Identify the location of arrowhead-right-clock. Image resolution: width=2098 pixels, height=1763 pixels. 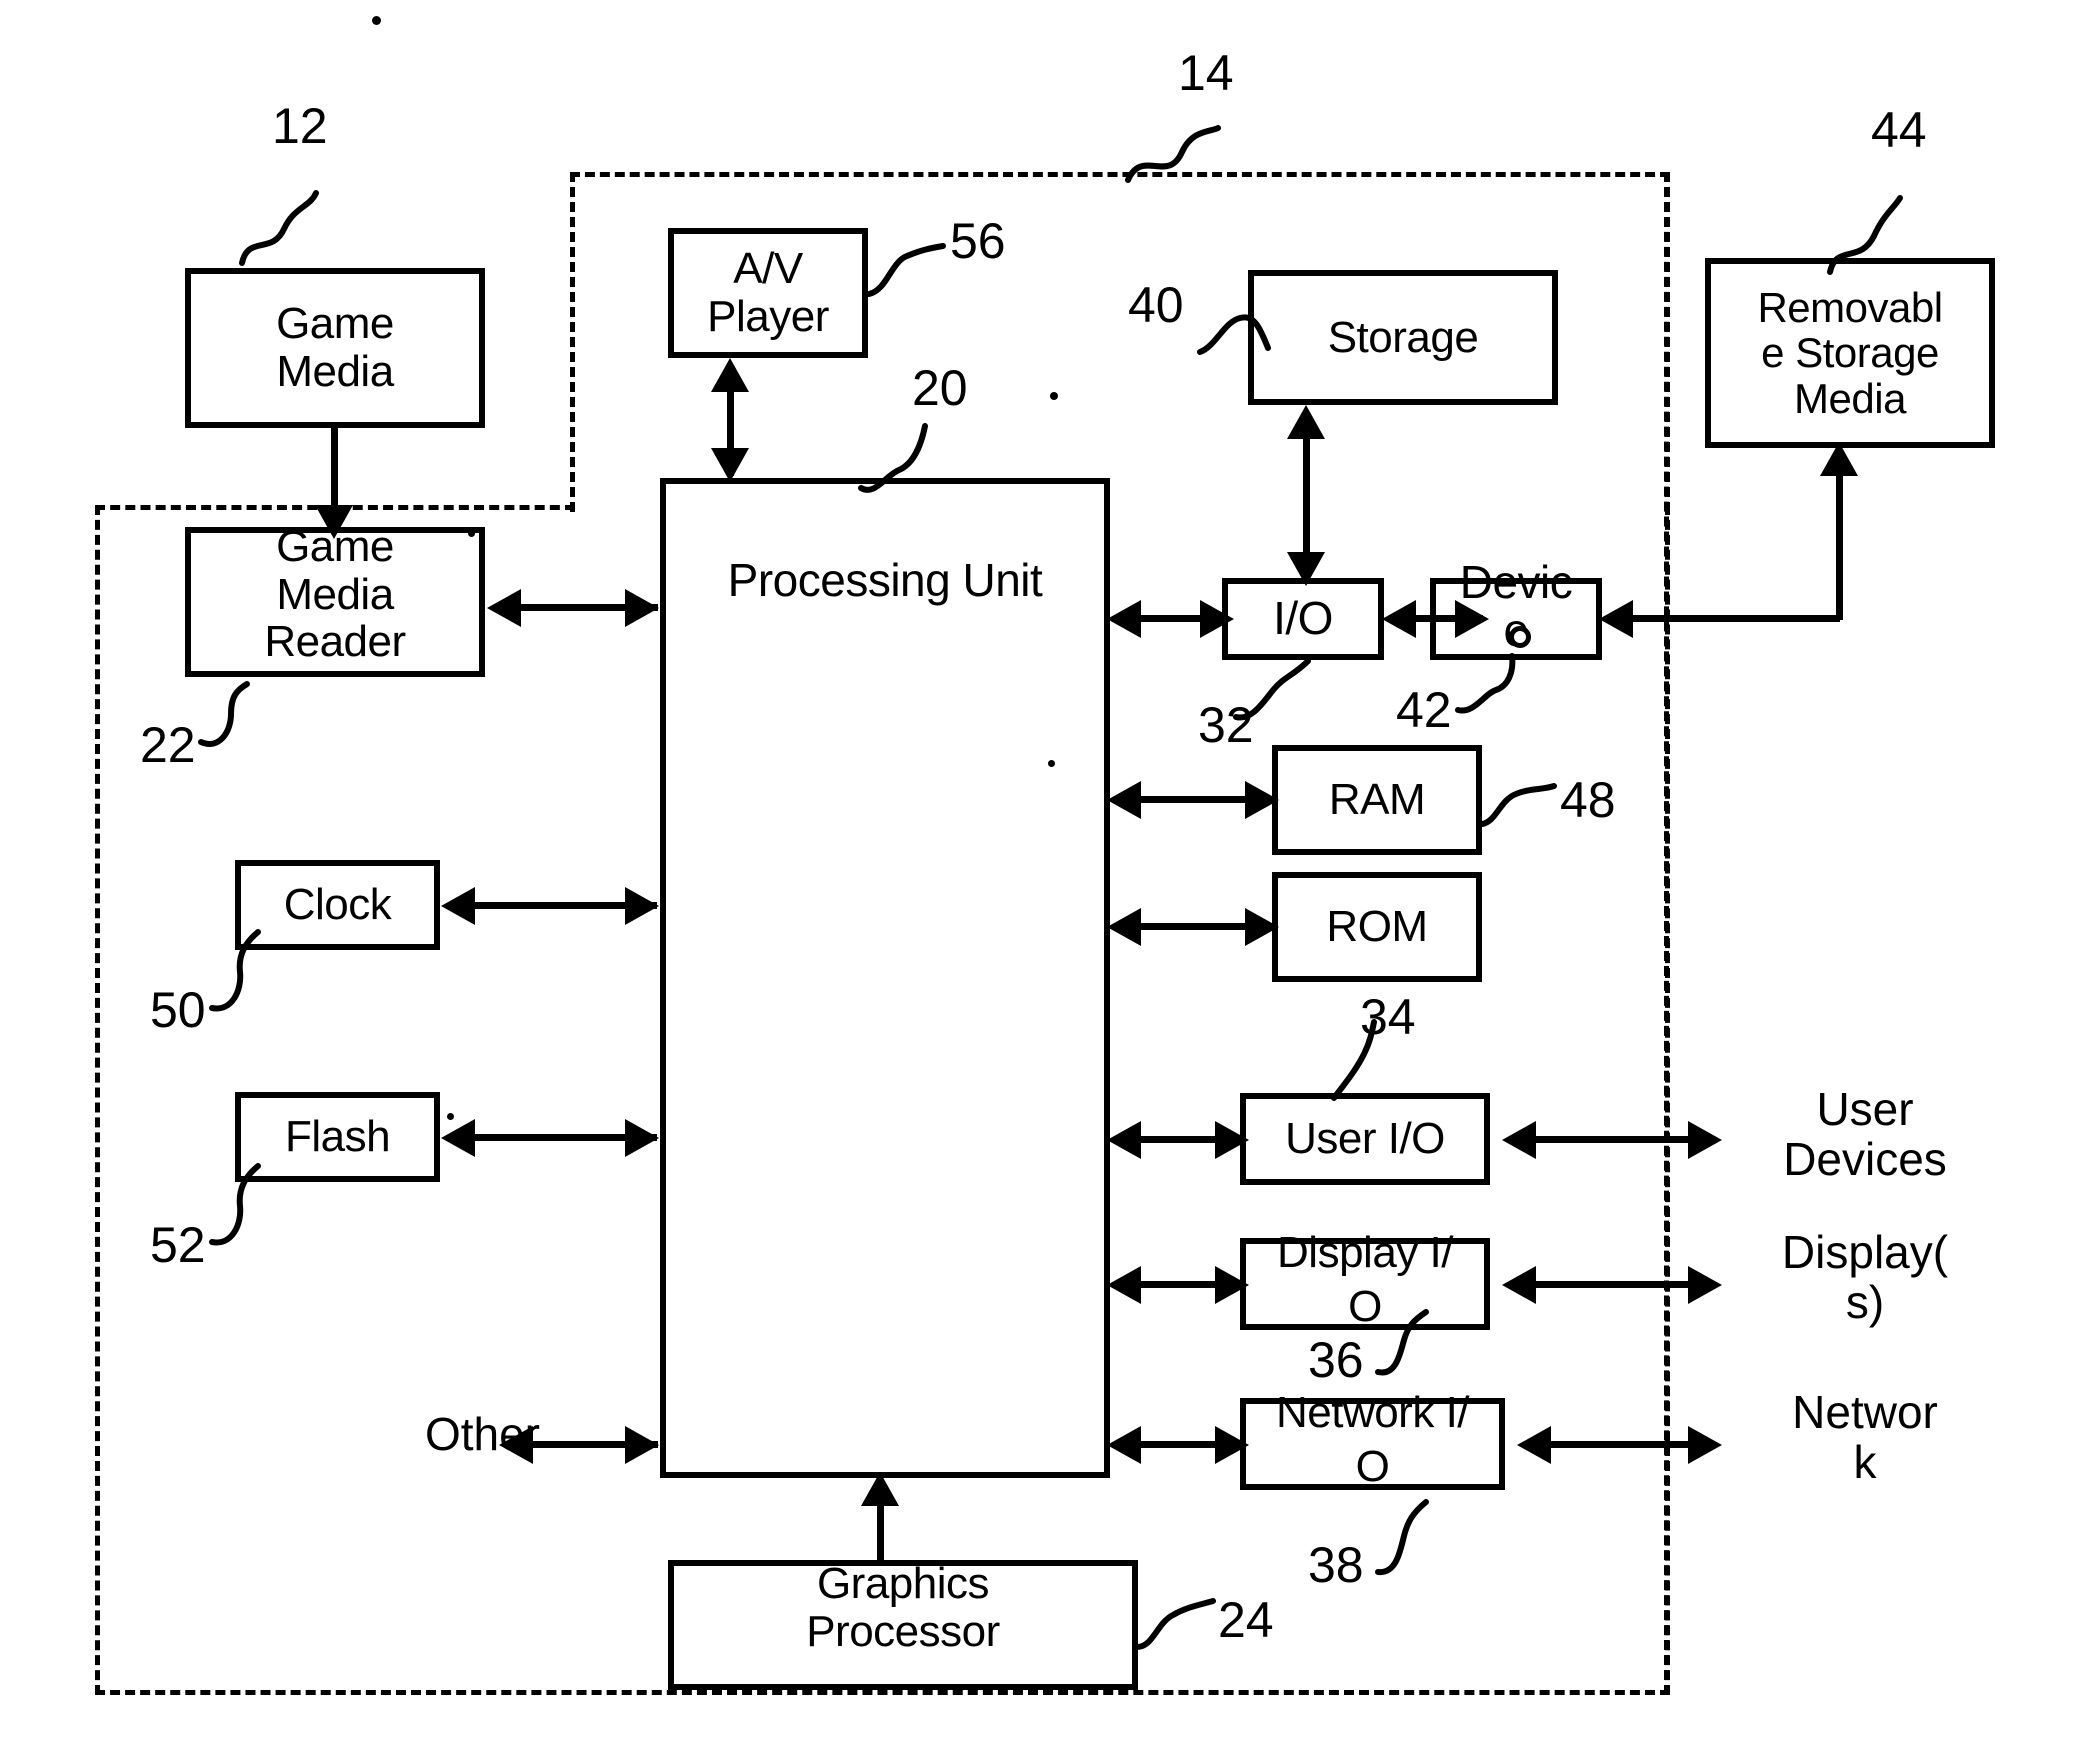
(642, 906).